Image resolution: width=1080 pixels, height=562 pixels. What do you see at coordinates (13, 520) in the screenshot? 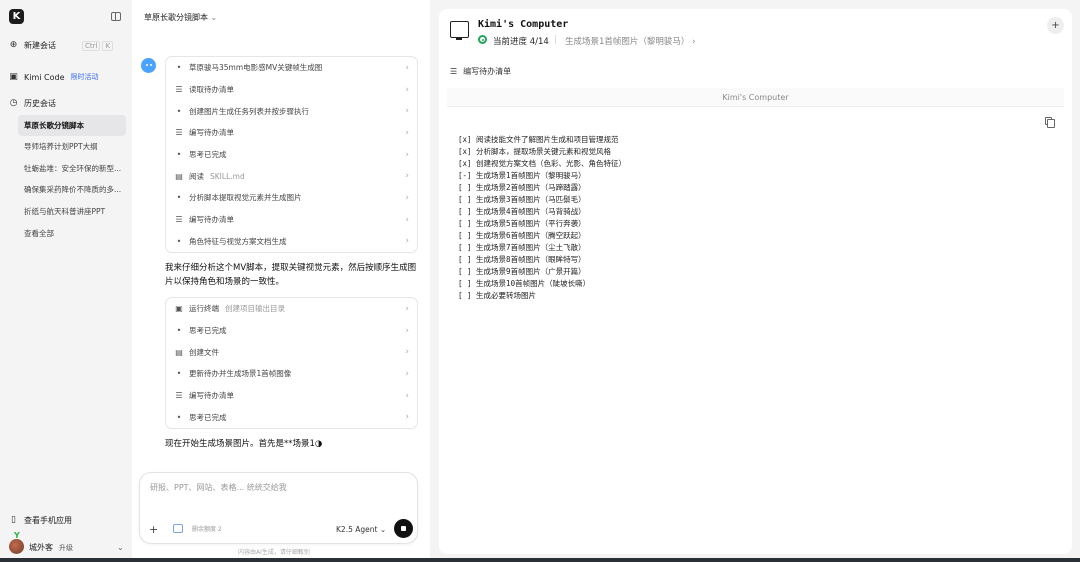
I see `phone-icon: ▯` at bounding box center [13, 520].